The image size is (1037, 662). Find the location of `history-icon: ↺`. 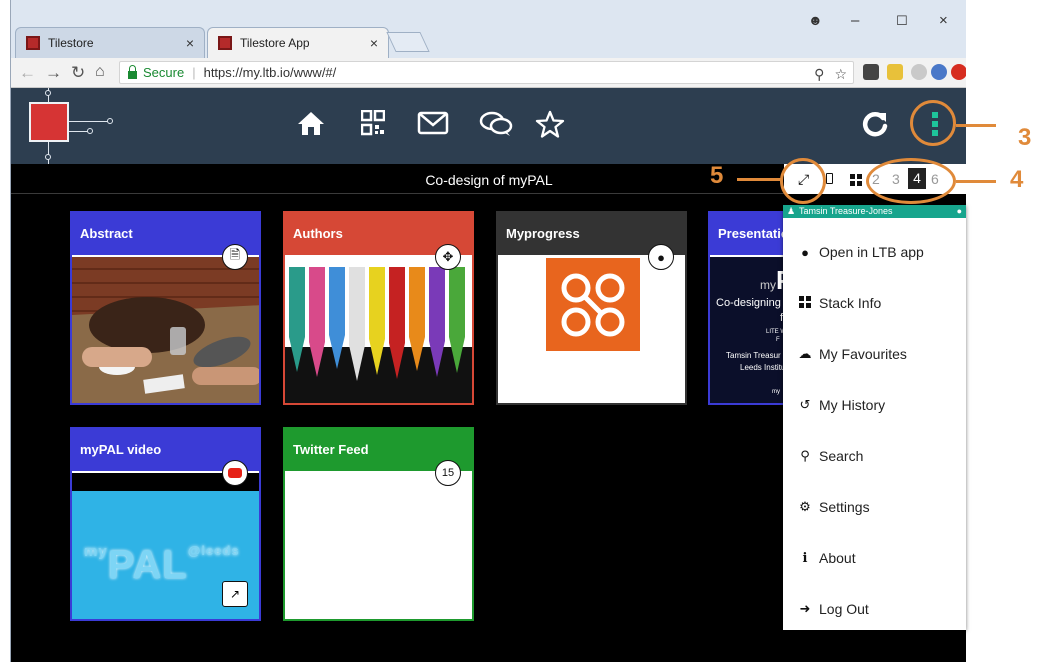

history-icon: ↺ is located at coordinates (805, 404).